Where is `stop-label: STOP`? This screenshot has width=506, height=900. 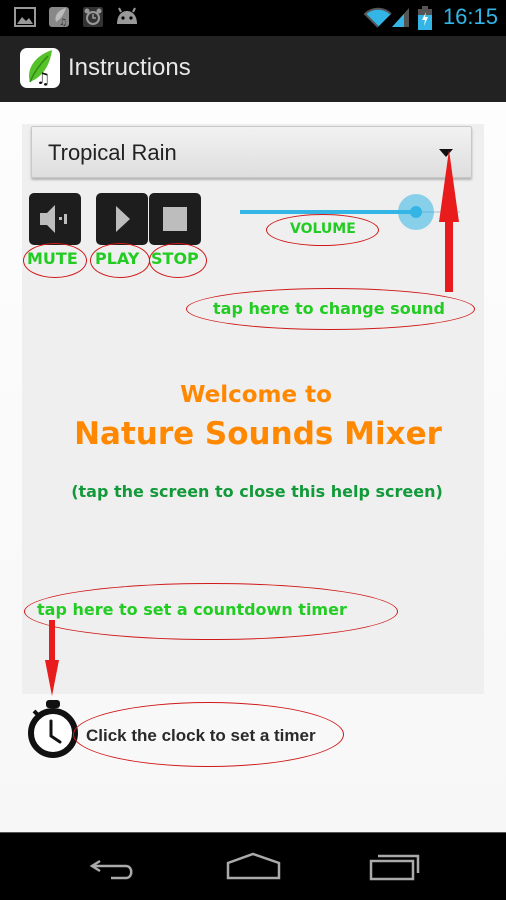 stop-label: STOP is located at coordinates (175, 258).